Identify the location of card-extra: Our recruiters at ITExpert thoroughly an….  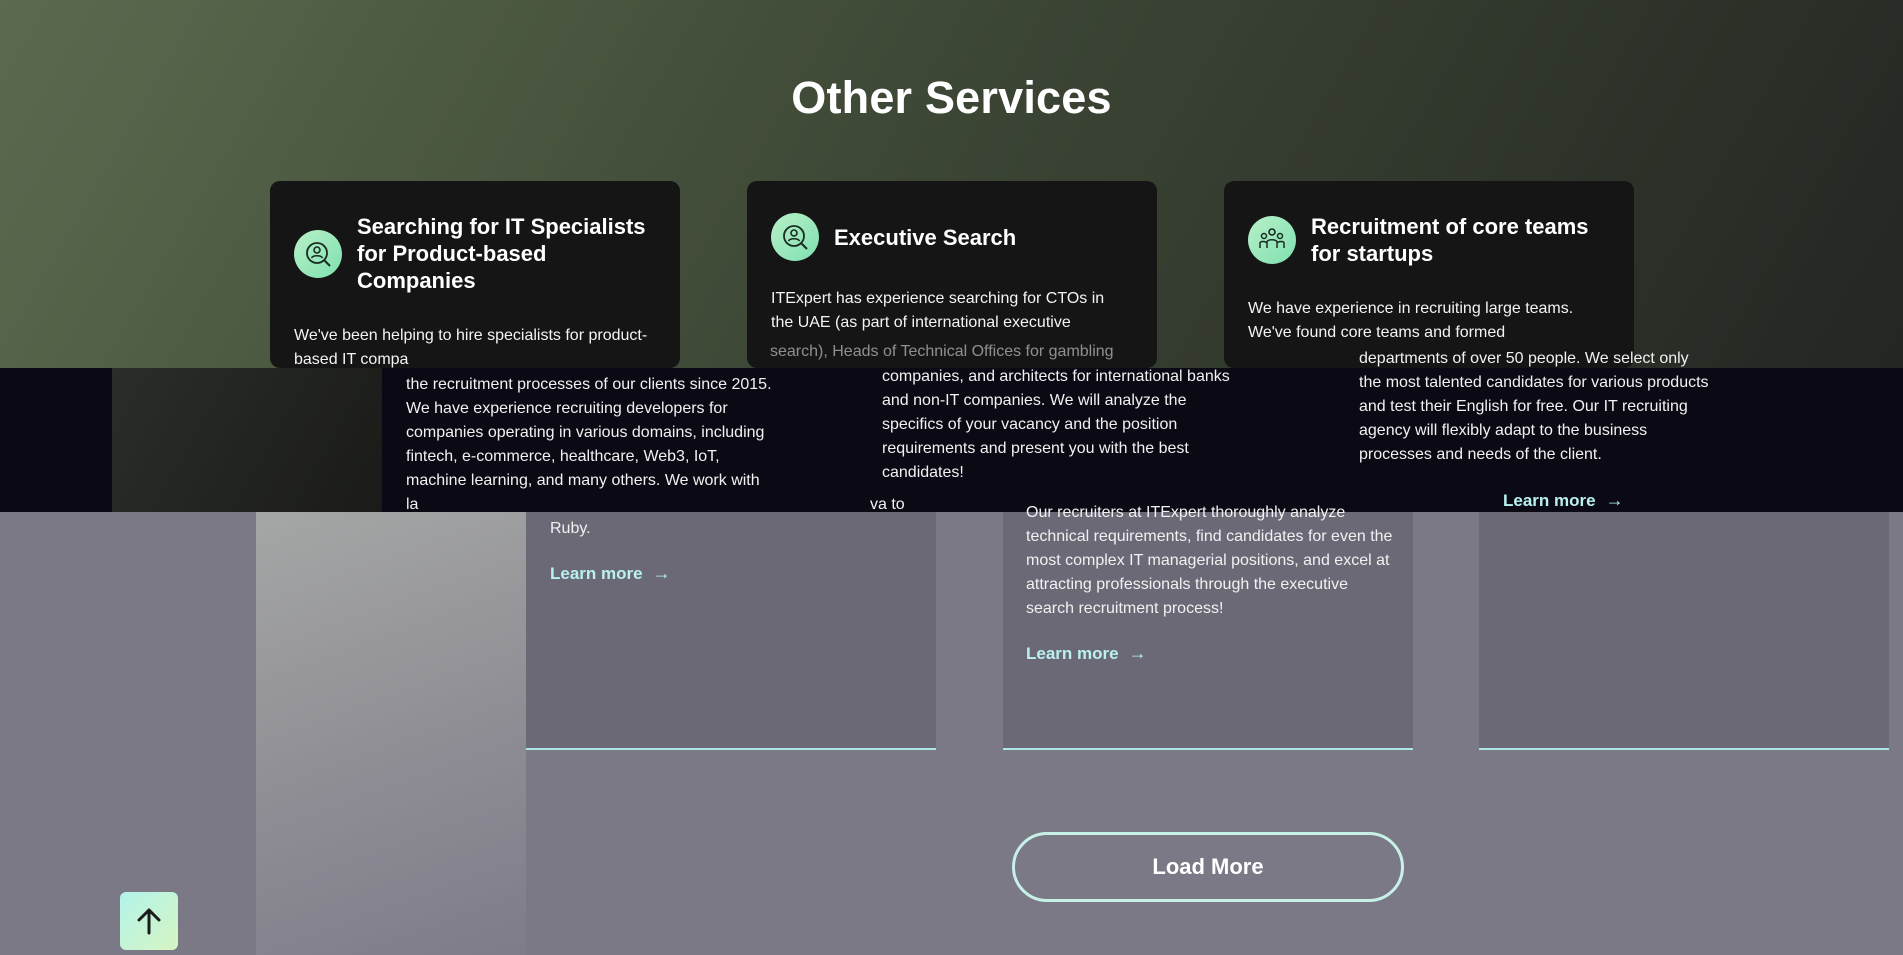
(1209, 560).